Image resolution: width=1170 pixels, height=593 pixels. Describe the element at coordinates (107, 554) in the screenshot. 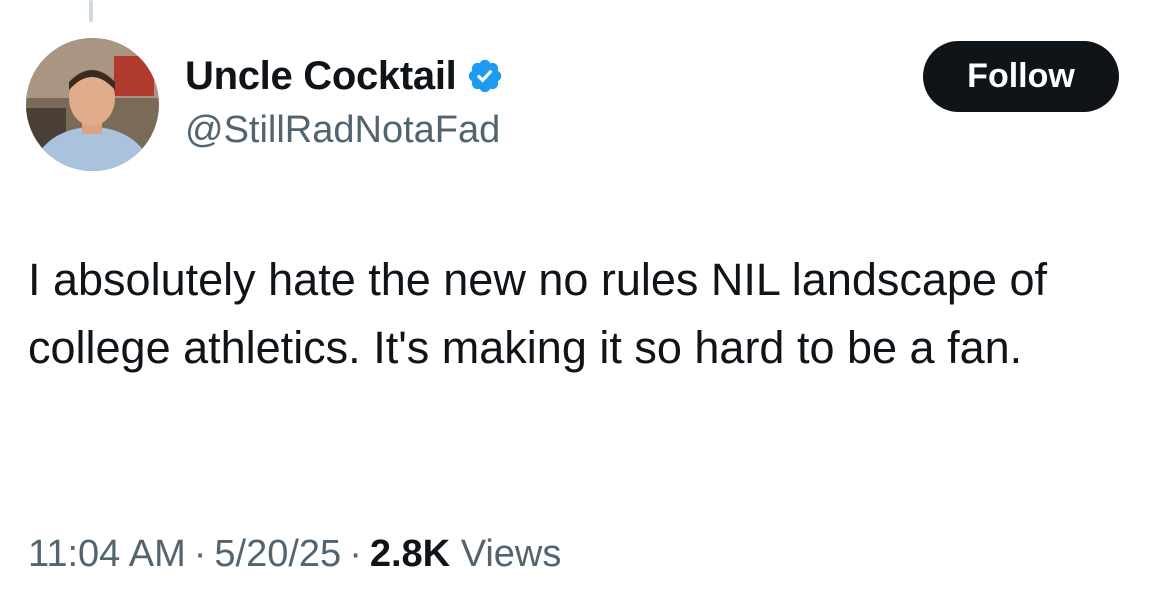

I see `tweet-time: 11:04 AM` at that location.